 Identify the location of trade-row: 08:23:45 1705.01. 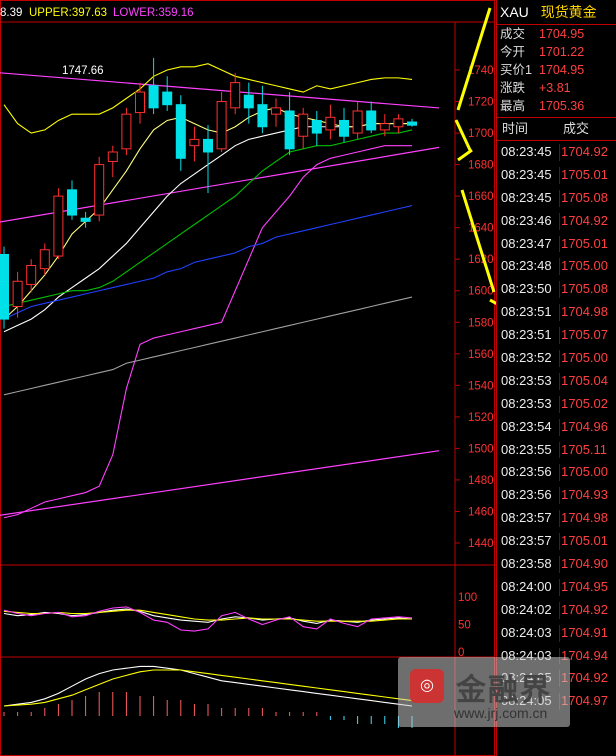
(556, 175).